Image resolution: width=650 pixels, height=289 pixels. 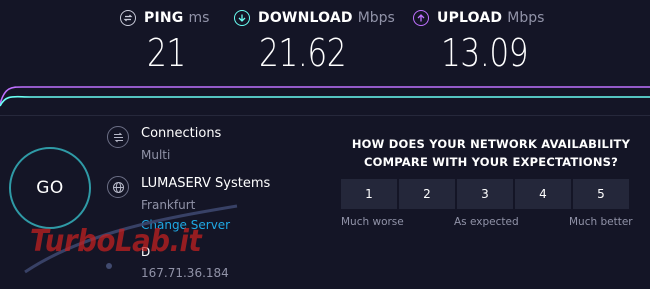 What do you see at coordinates (128, 18) in the screenshot?
I see `ping-icon` at bounding box center [128, 18].